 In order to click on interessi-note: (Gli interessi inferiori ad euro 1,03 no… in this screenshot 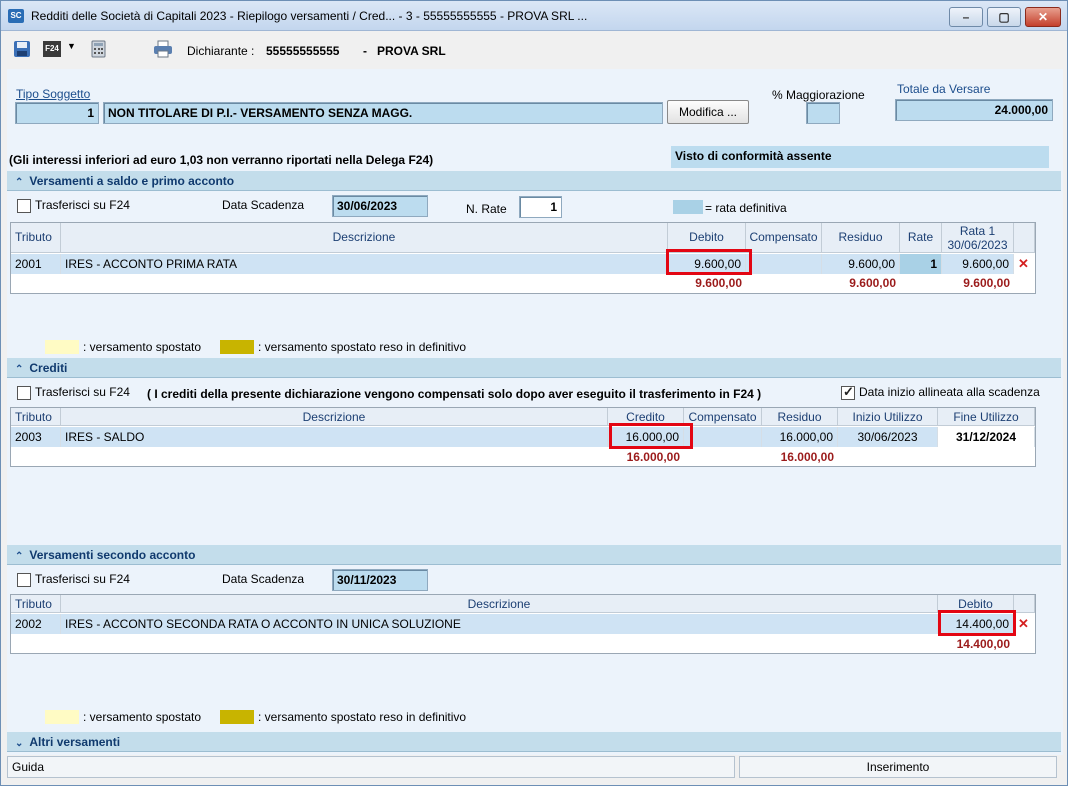, I will do `click(221, 160)`.